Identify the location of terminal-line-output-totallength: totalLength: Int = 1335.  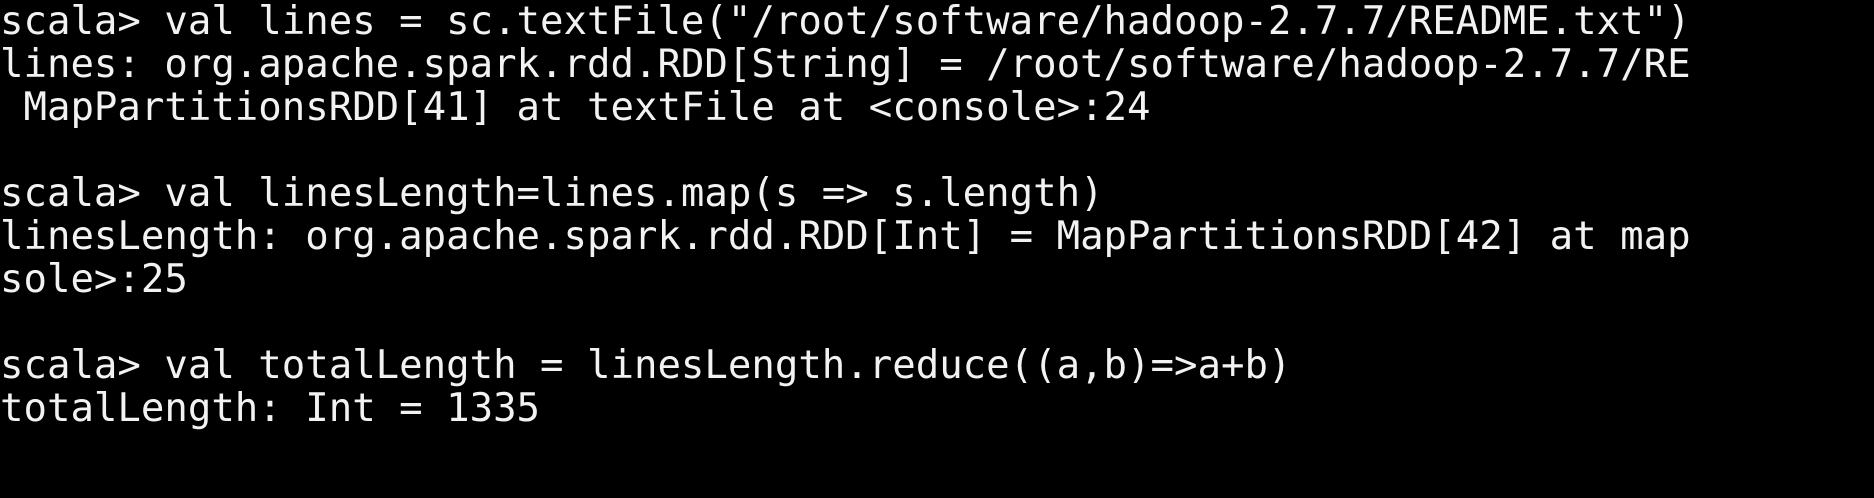
(270, 408).